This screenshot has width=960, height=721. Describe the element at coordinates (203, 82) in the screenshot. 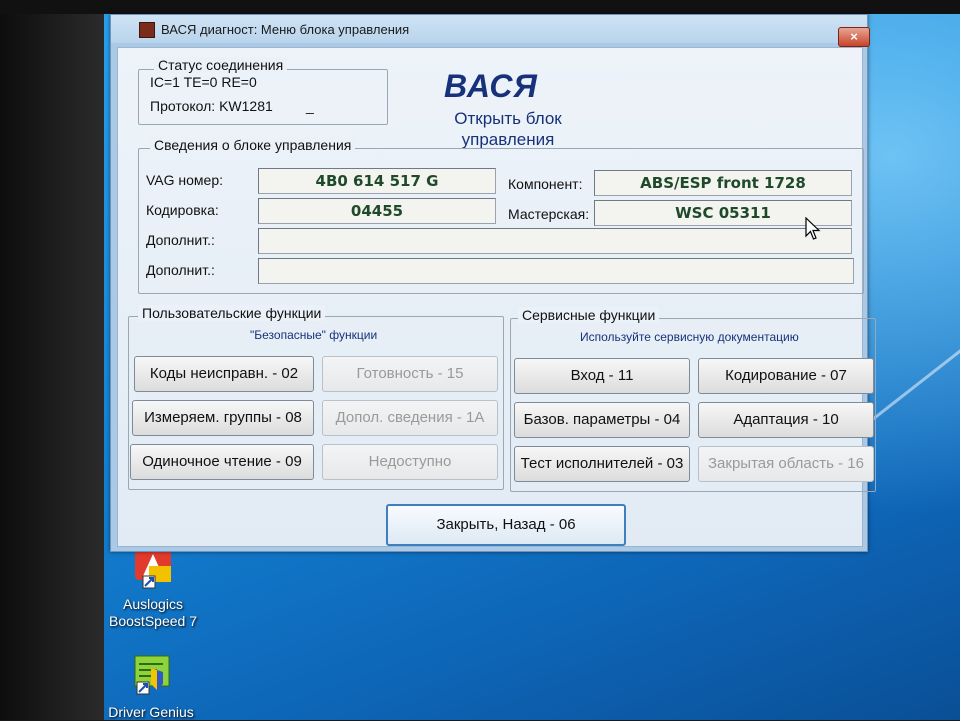

I see `connection-counters: IC=1 TE=0 RE=0` at that location.